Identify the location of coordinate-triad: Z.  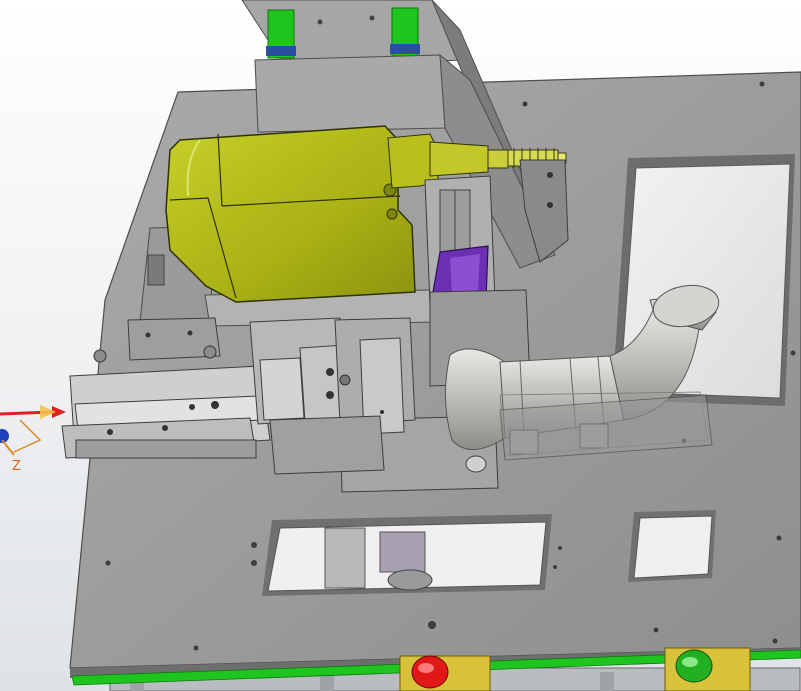
(33, 439).